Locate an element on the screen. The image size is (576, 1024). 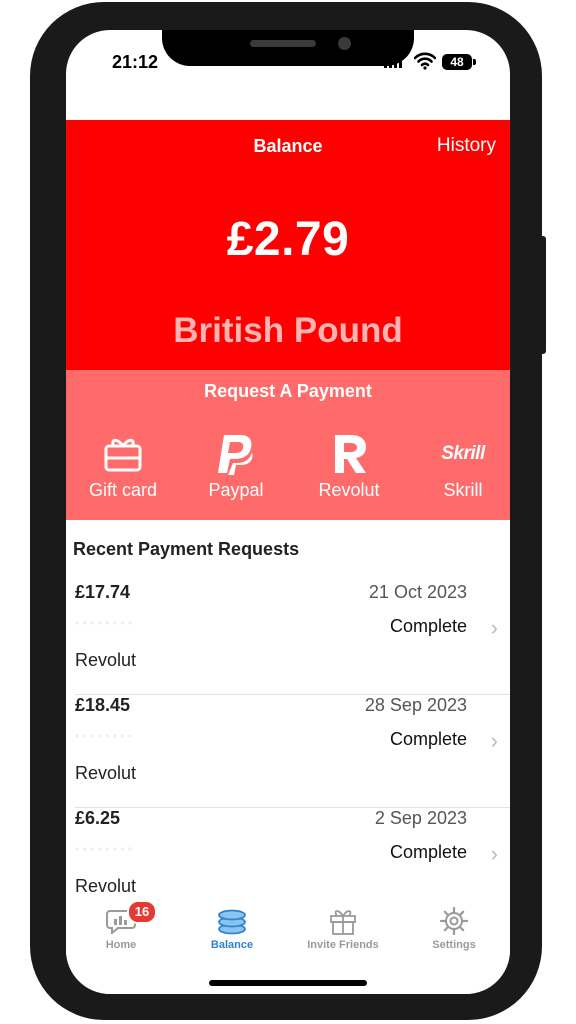
gear-icon is located at coordinates (454, 921).